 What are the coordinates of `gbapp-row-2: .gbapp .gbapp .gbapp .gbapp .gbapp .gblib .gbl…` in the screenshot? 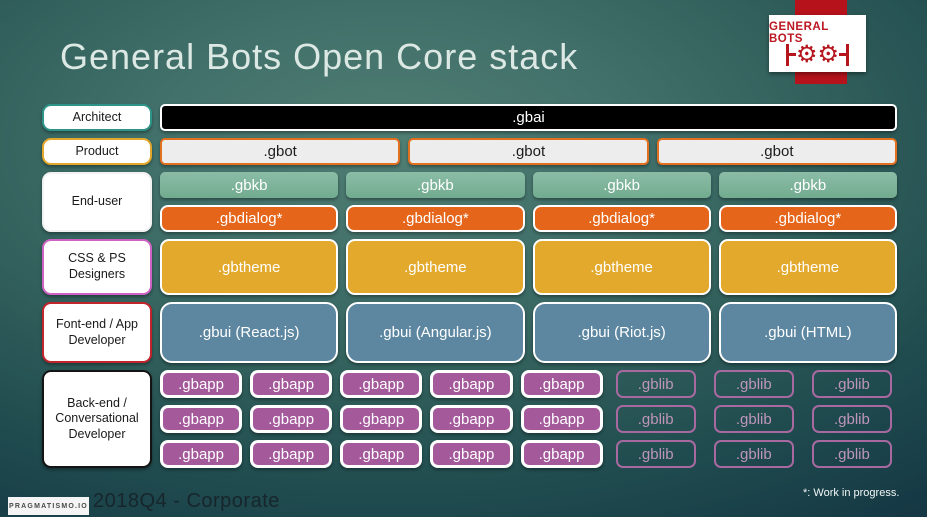 It's located at (528, 419).